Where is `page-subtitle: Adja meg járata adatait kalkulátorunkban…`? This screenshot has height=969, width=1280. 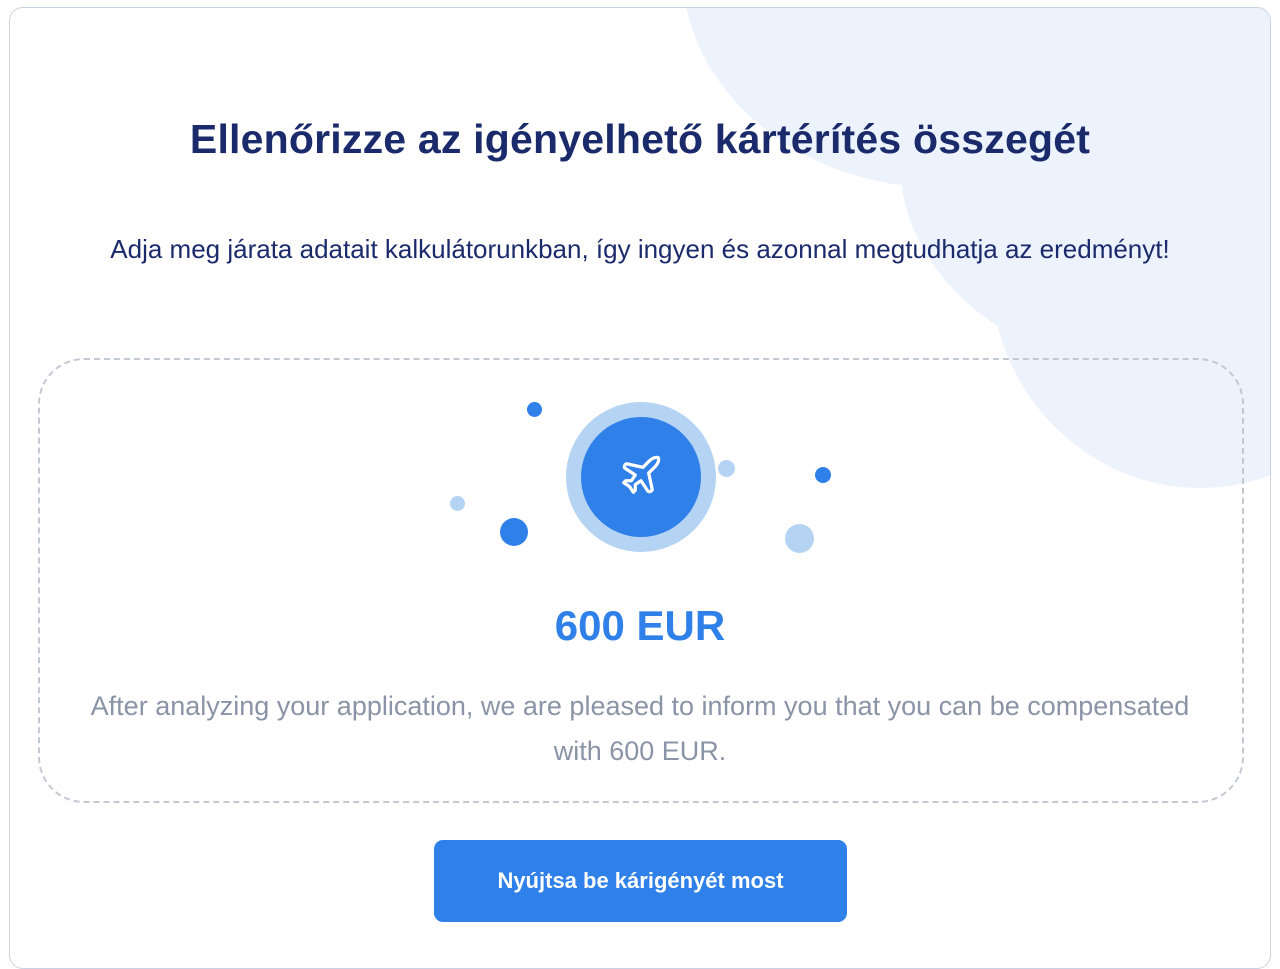
page-subtitle: Adja meg járata adatait kalkulátorunkban… is located at coordinates (640, 249).